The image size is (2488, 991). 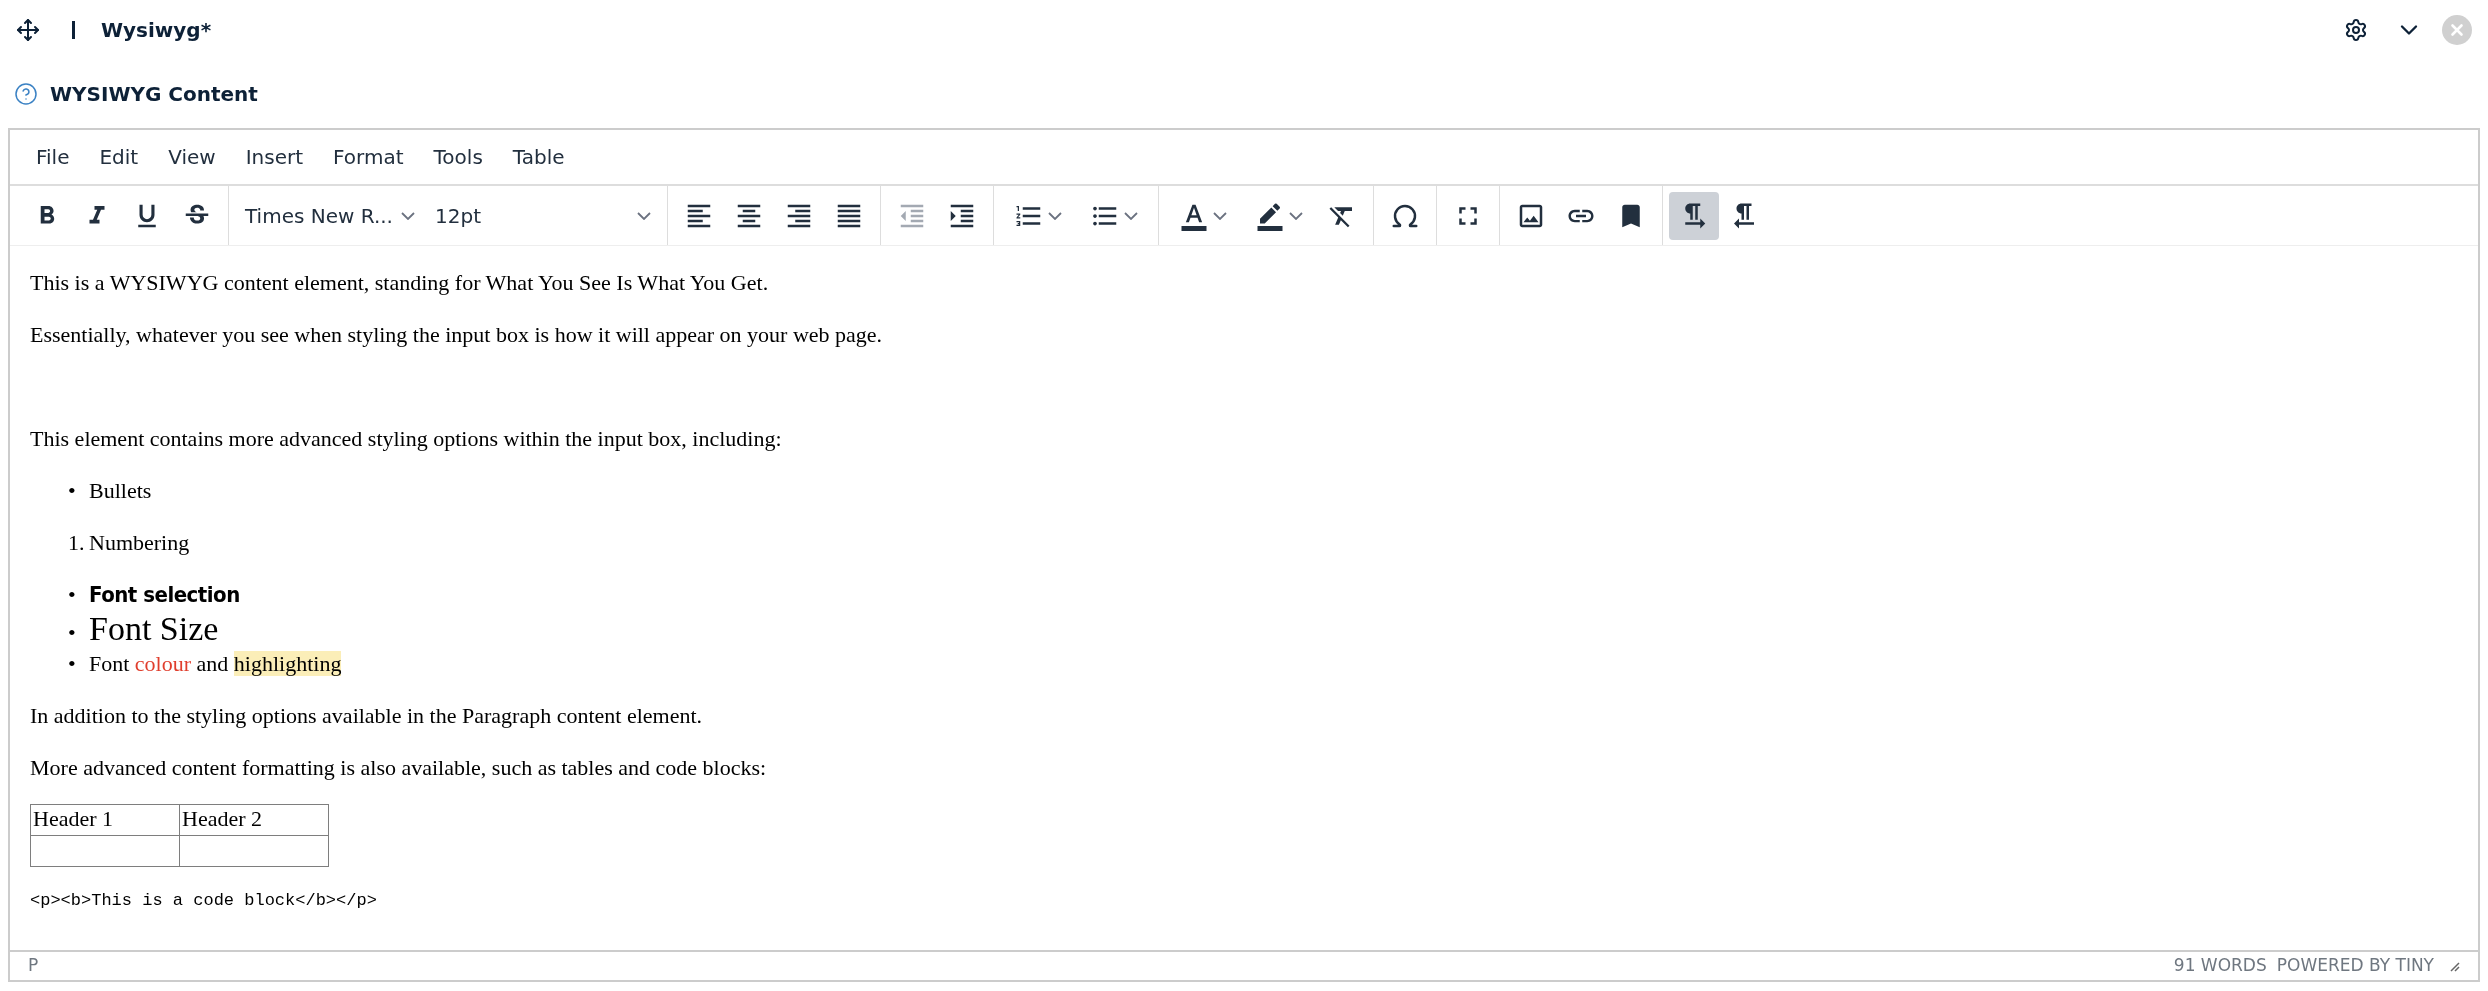 I want to click on menu-item: Table, so click(x=538, y=157).